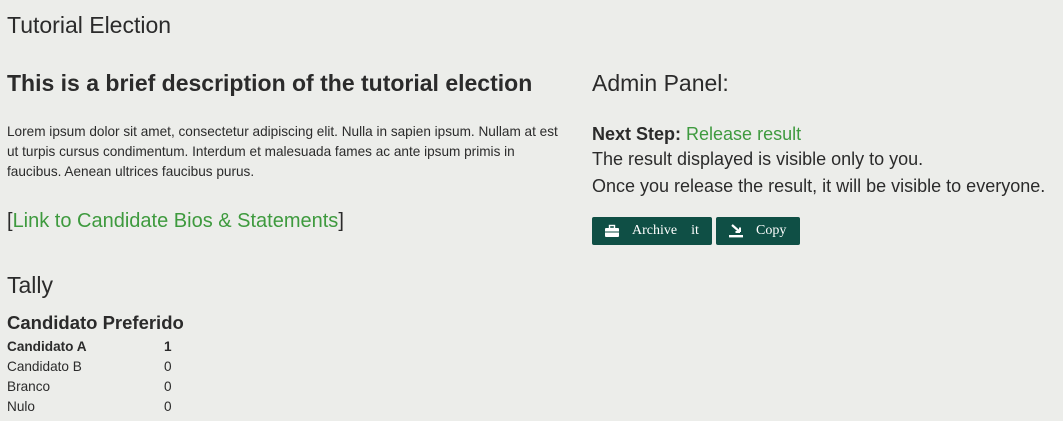  Describe the element at coordinates (168, 346) in the screenshot. I see `candidate-votes: 1` at that location.